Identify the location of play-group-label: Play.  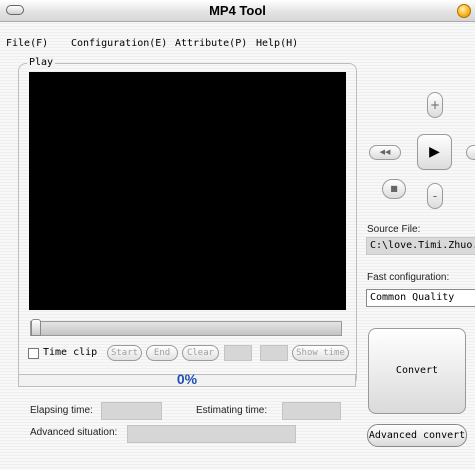
(41, 62).